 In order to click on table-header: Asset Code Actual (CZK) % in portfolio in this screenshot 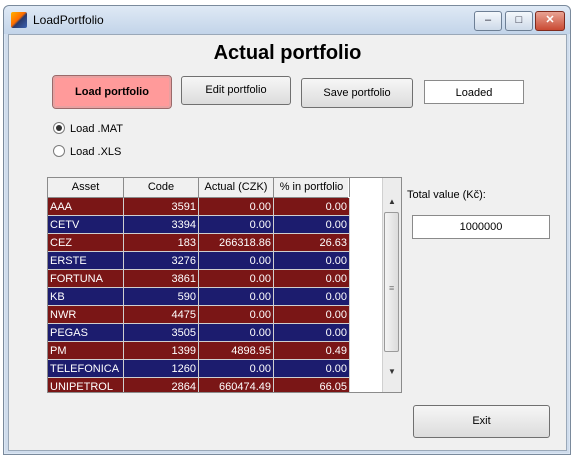, I will do `click(199, 188)`.